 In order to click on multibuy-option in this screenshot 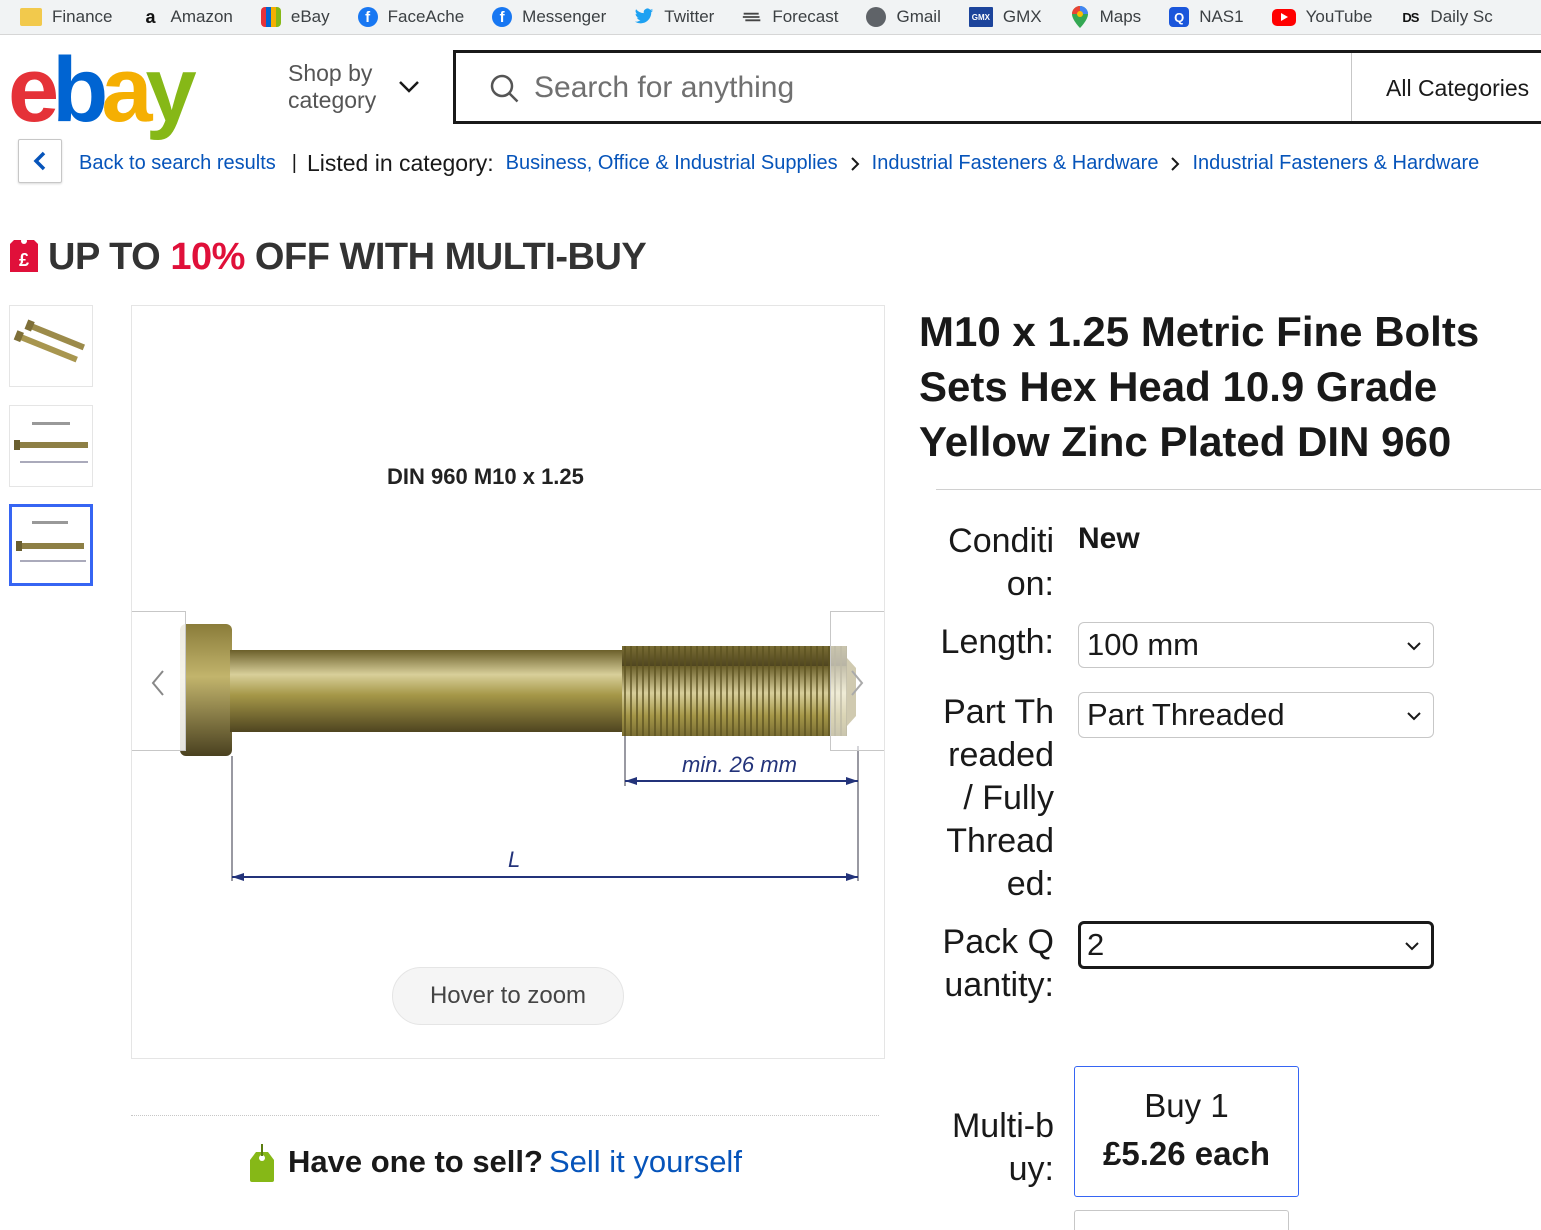, I will do `click(1181, 1220)`.